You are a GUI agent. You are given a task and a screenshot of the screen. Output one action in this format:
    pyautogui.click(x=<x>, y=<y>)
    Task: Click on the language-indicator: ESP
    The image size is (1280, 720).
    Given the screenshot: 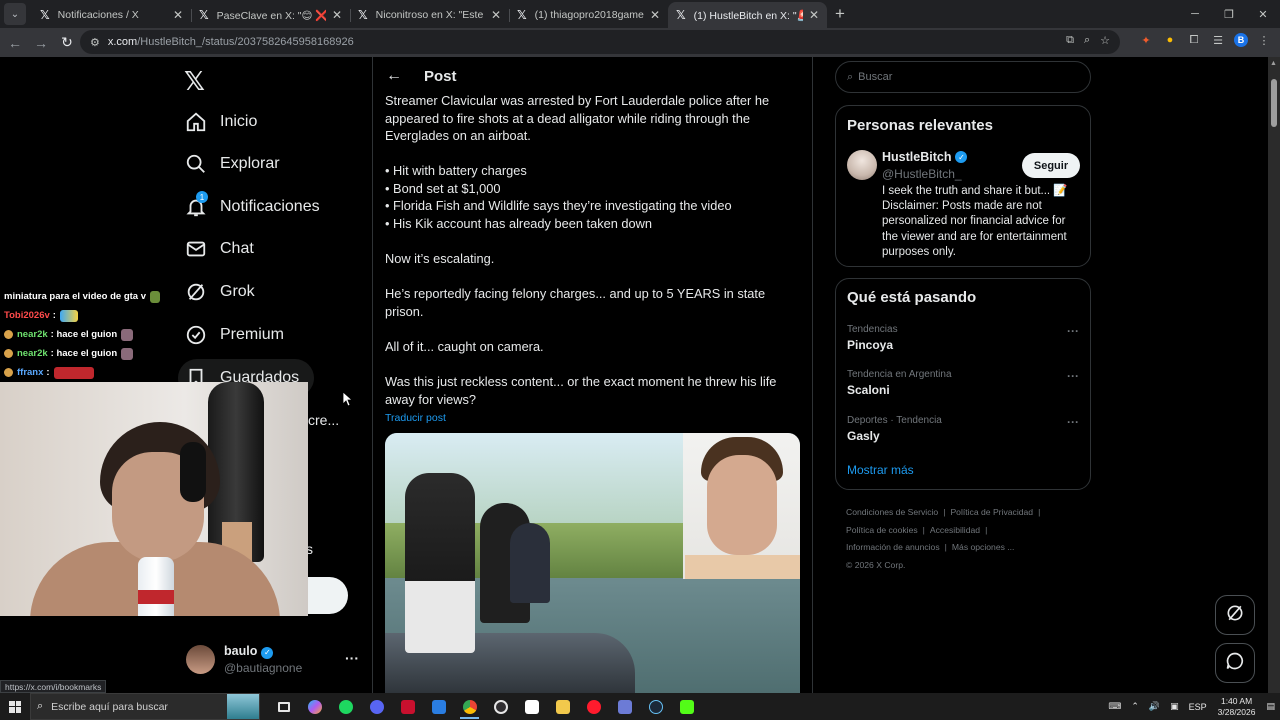 What is the action you would take?
    pyautogui.click(x=1198, y=707)
    